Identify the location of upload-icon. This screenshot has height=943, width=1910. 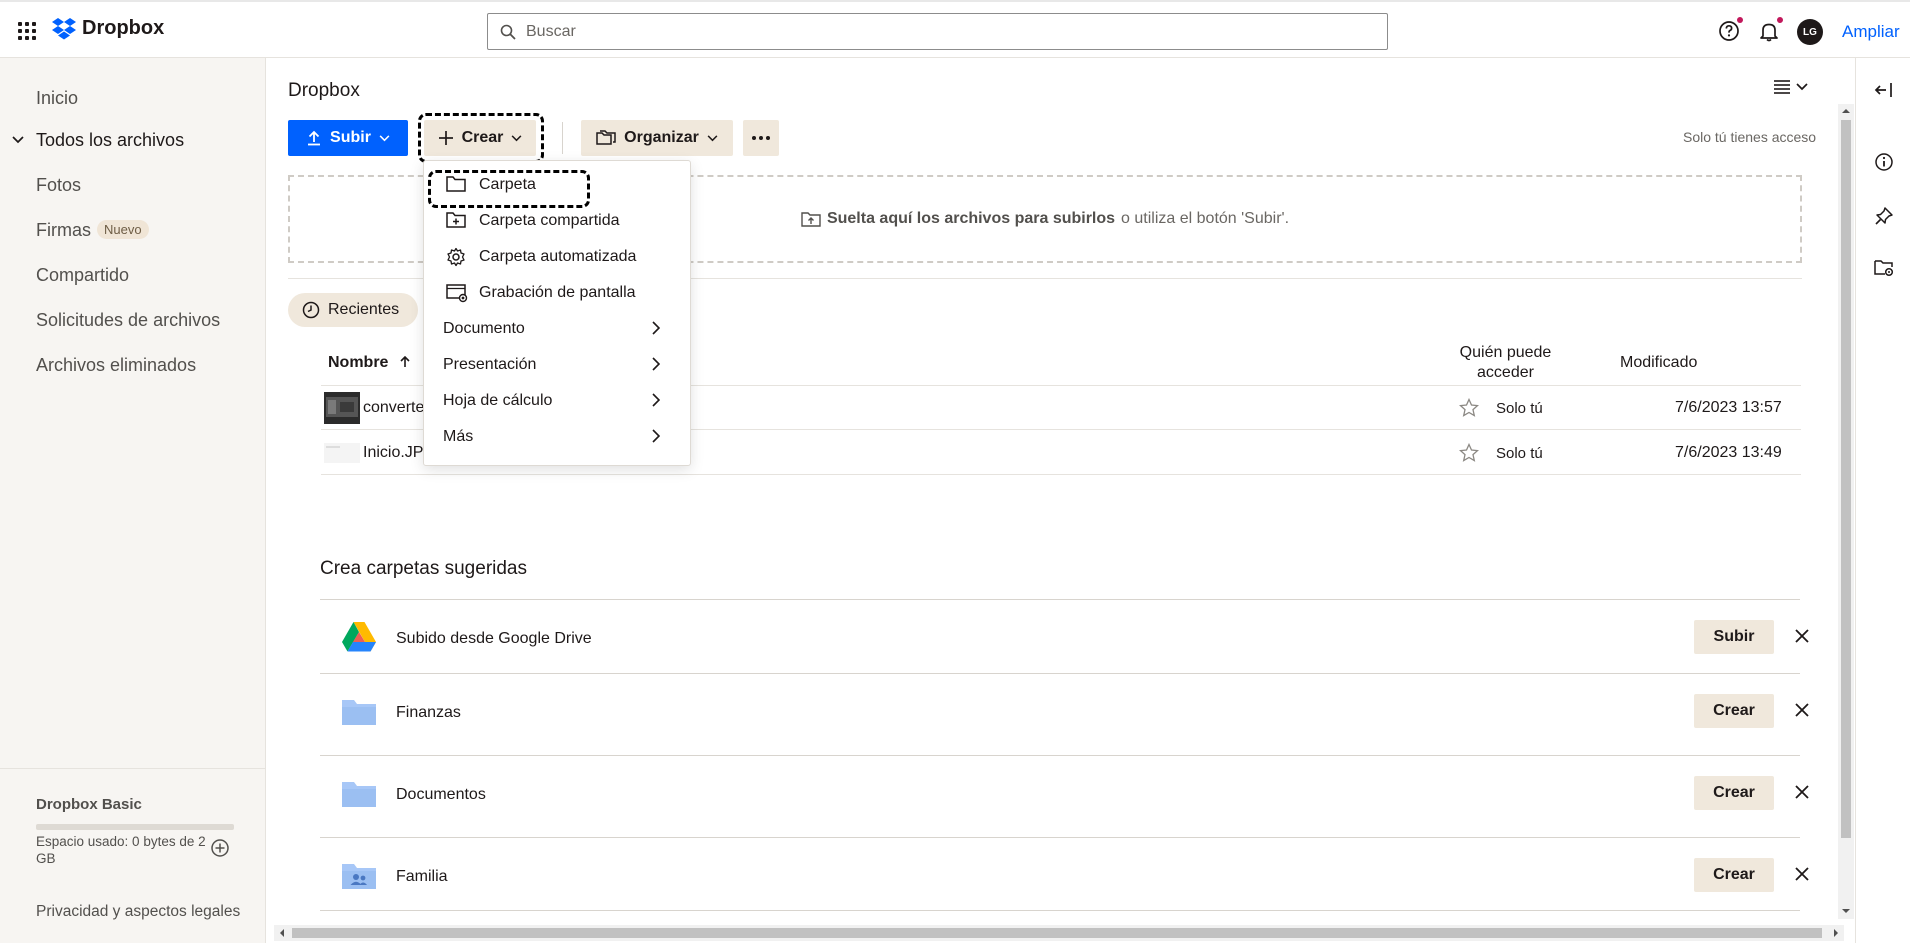
(314, 138).